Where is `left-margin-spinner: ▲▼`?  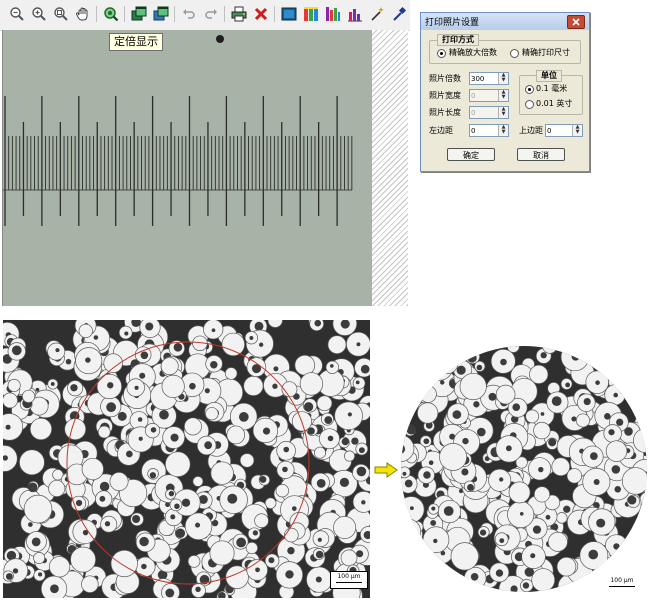 left-margin-spinner: ▲▼ is located at coordinates (489, 130).